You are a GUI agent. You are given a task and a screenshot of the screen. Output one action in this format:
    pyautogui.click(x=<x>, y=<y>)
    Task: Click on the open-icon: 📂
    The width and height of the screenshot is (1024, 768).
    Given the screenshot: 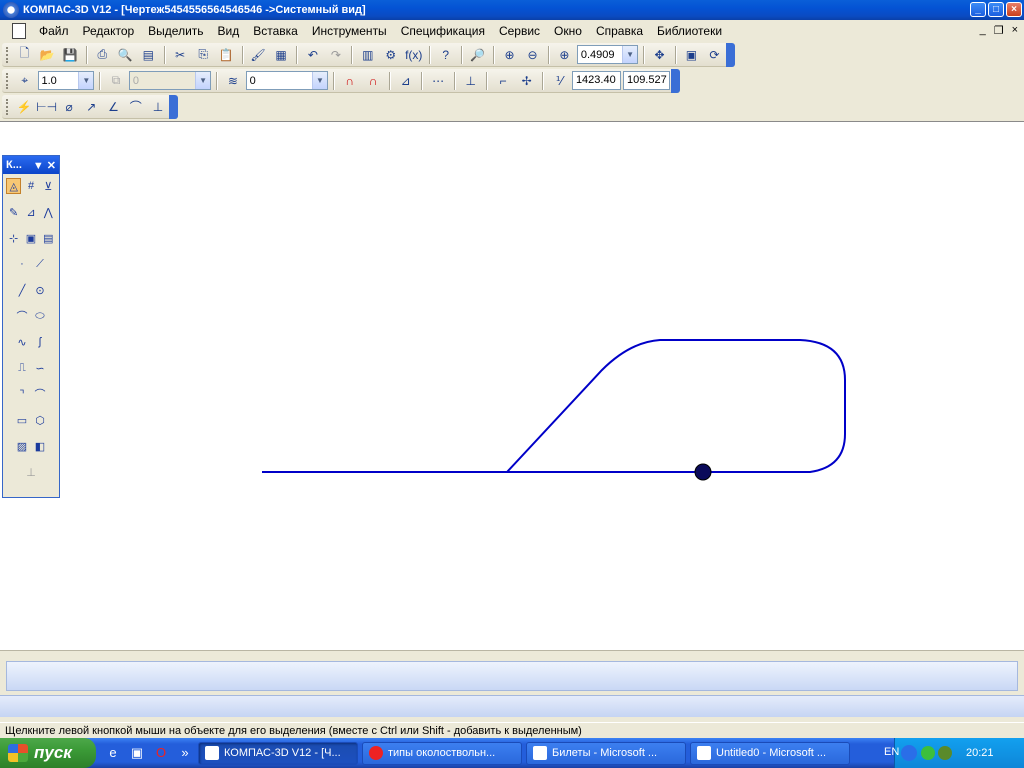 What is the action you would take?
    pyautogui.click(x=47, y=55)
    